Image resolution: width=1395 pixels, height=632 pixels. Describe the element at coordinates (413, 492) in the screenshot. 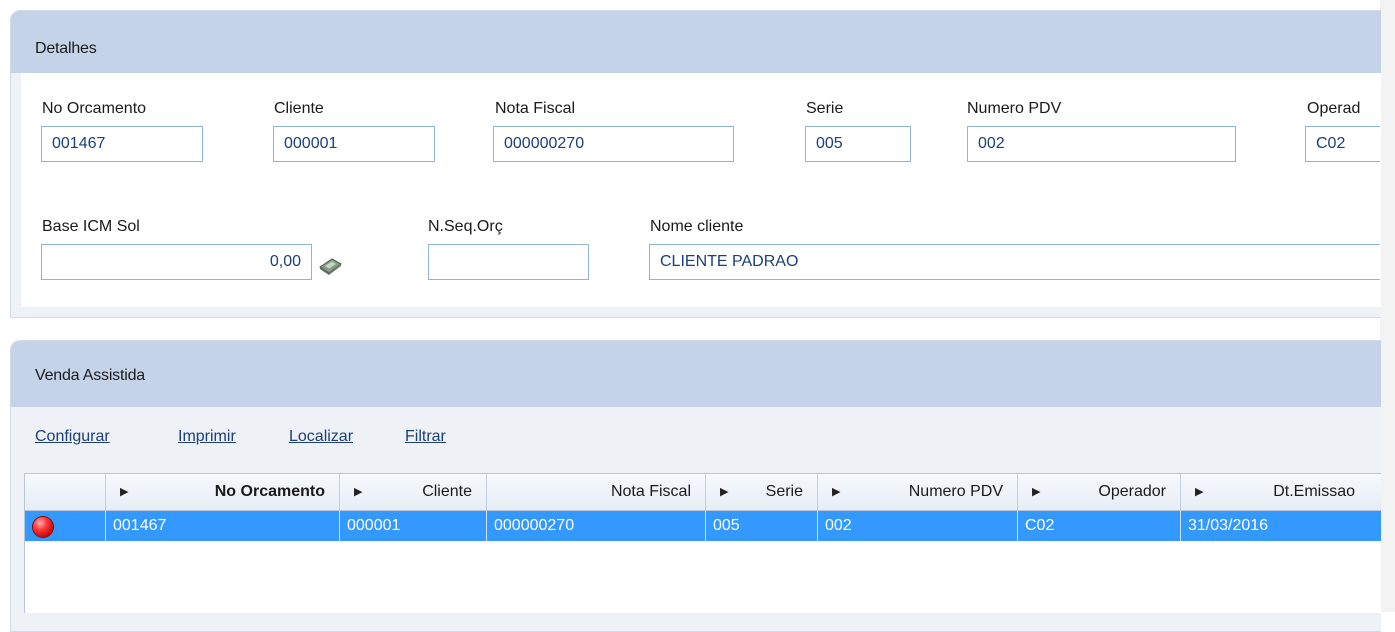

I see `grid-header-cliente: ▶ Cliente` at that location.